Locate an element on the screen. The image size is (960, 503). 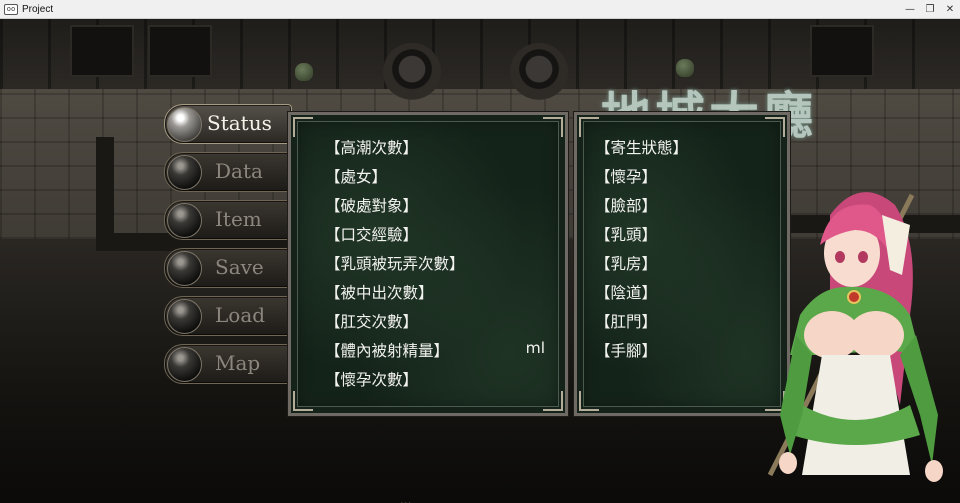
title-bar: oo Project — ❐ ✕ is located at coordinates (480, 9).